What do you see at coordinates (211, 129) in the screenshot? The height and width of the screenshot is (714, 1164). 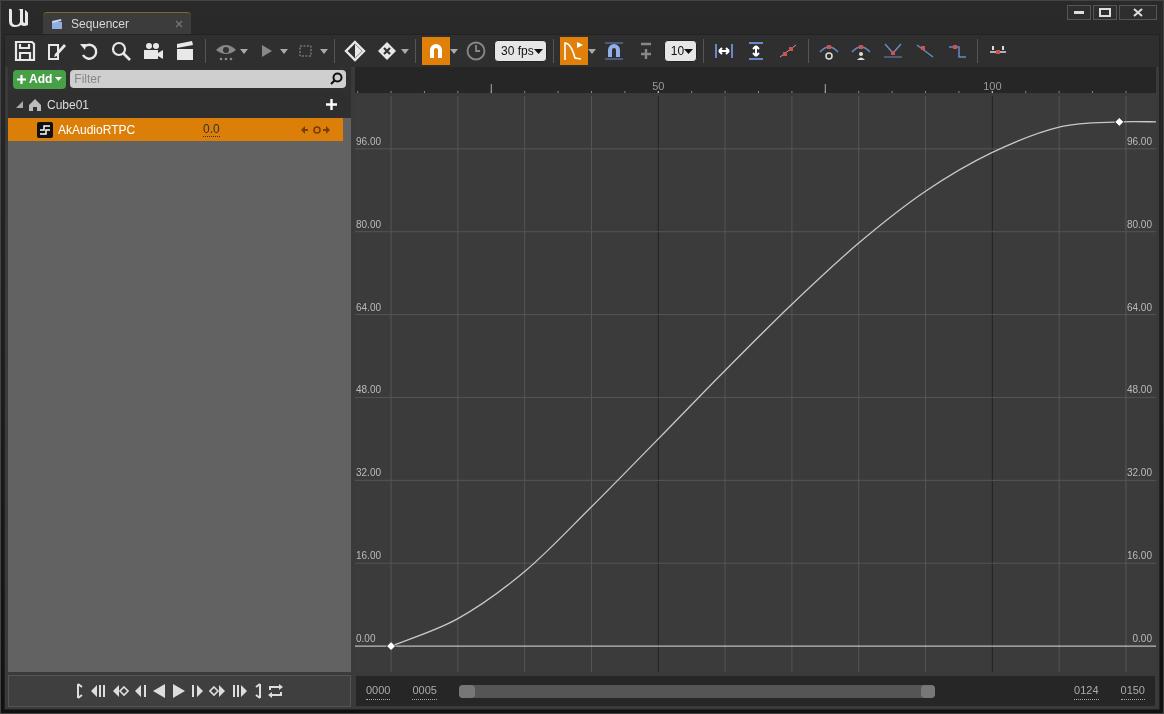 I see `value-field: 0.0` at bounding box center [211, 129].